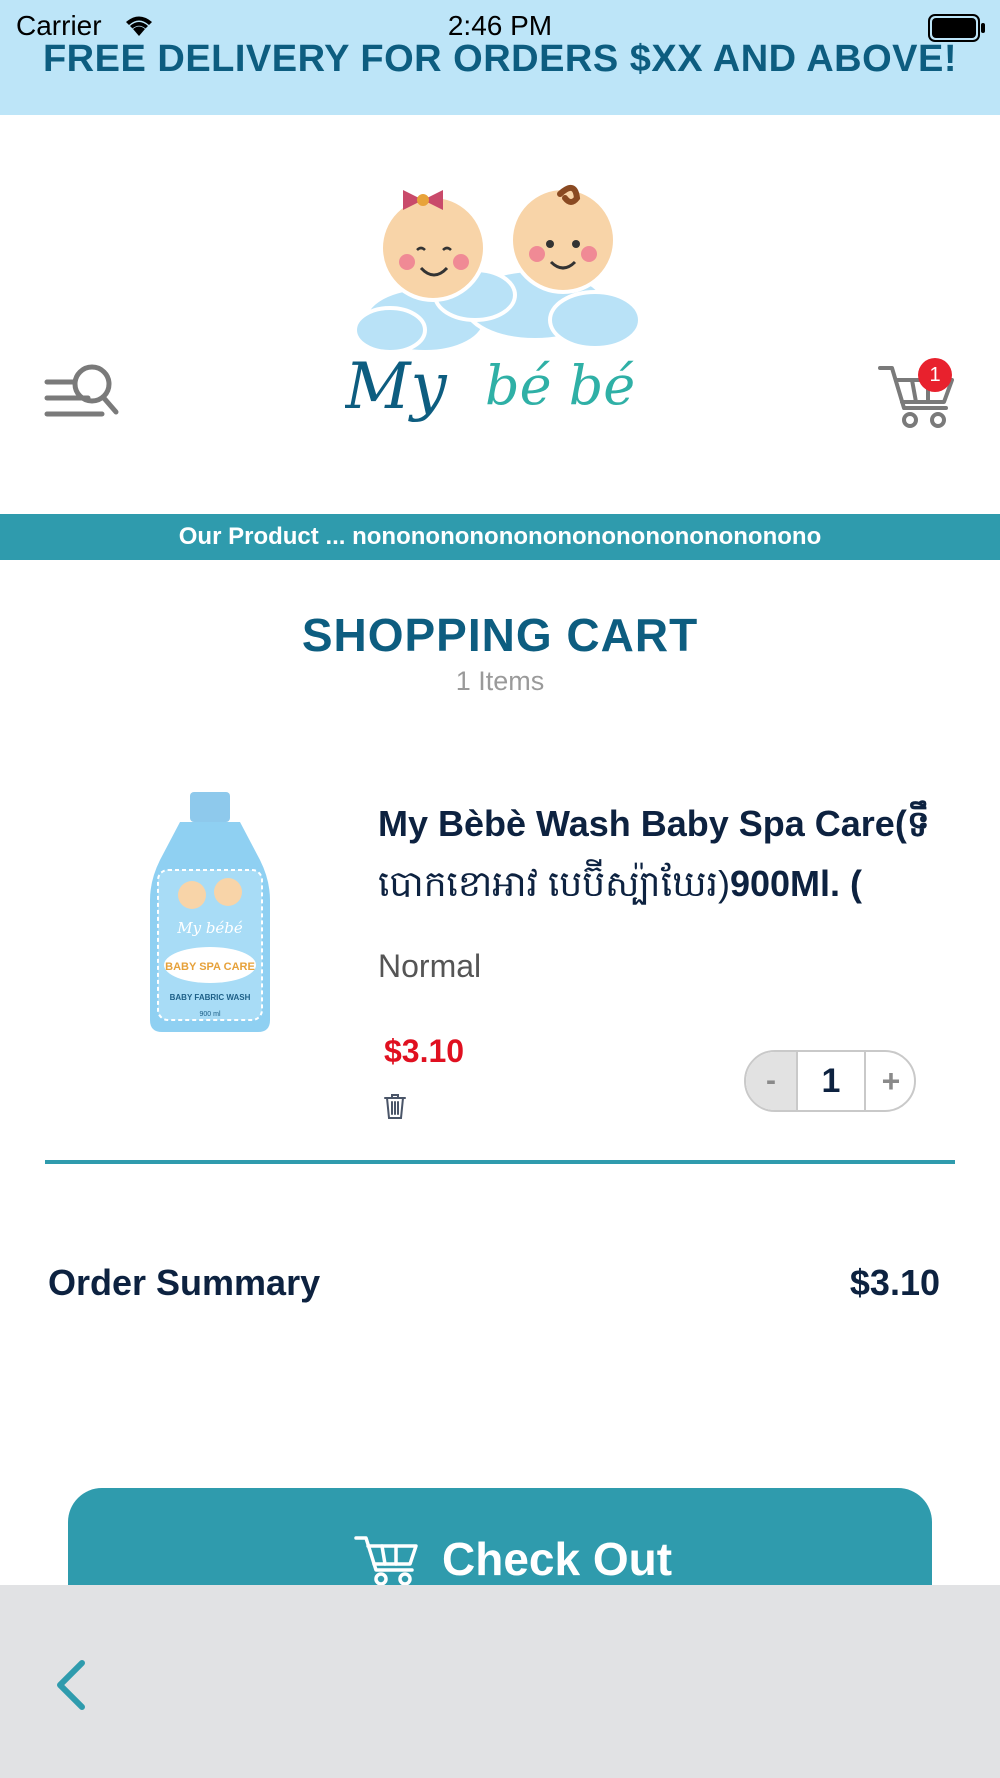 This screenshot has width=1000, height=1778. Describe the element at coordinates (210, 997) in the screenshot. I see `product-label-subtitle: BABY FABRIC WASH` at that location.